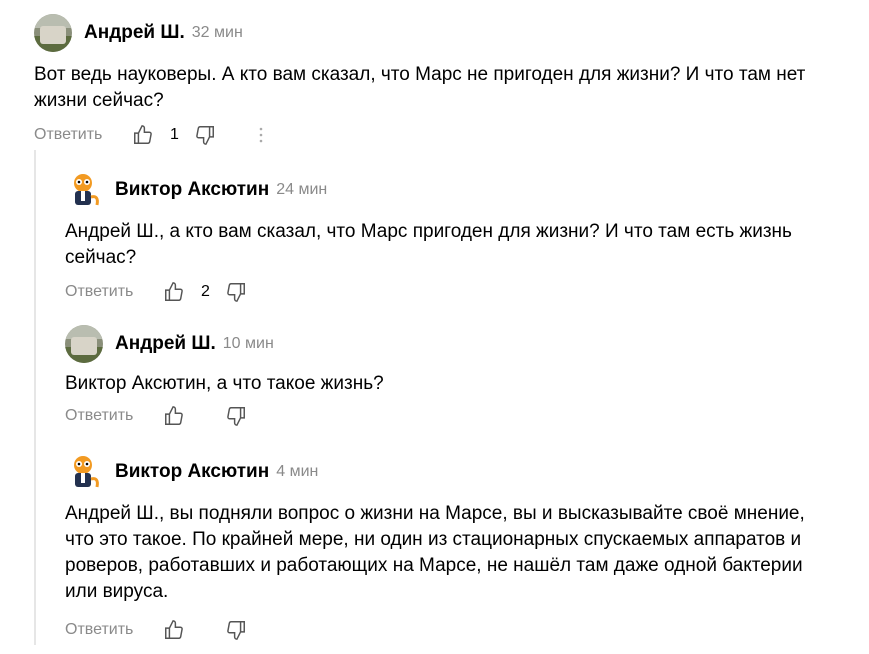  Describe the element at coordinates (297, 471) in the screenshot. I see `comment-time: 4 мин` at that location.